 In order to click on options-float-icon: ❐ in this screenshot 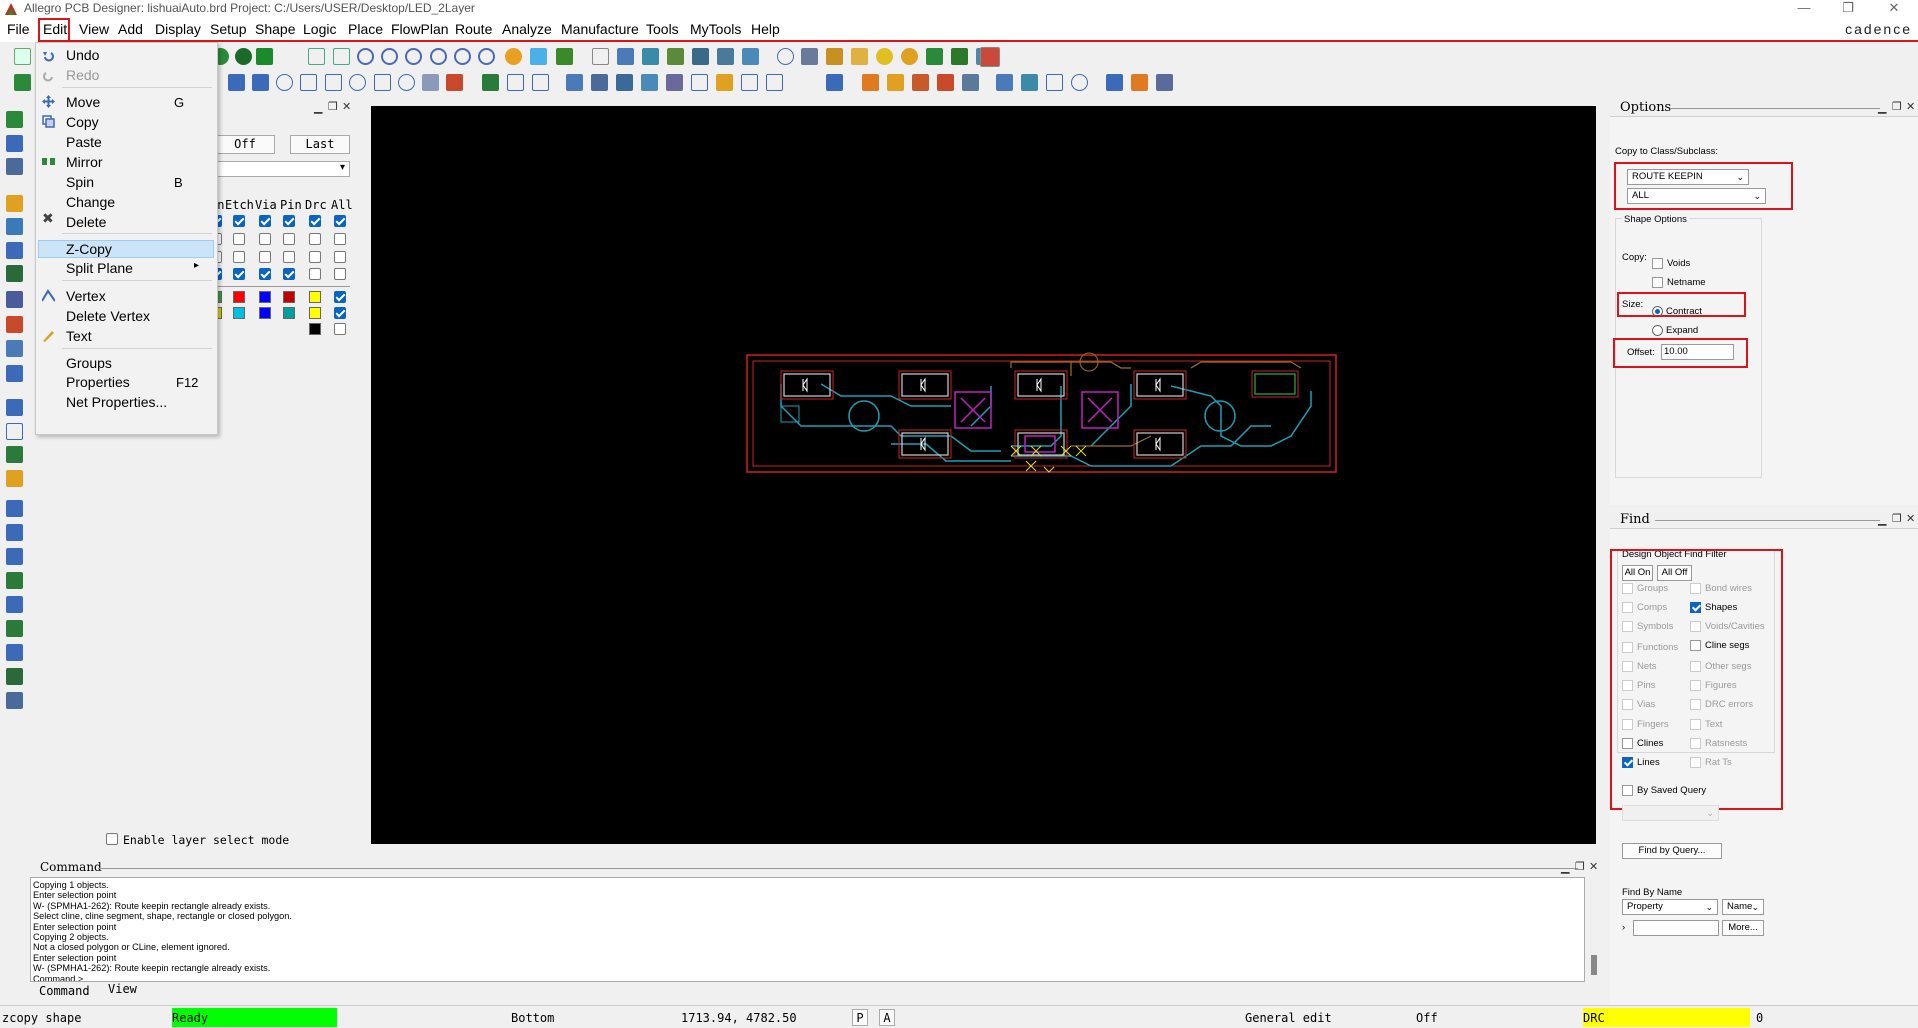, I will do `click(1897, 106)`.